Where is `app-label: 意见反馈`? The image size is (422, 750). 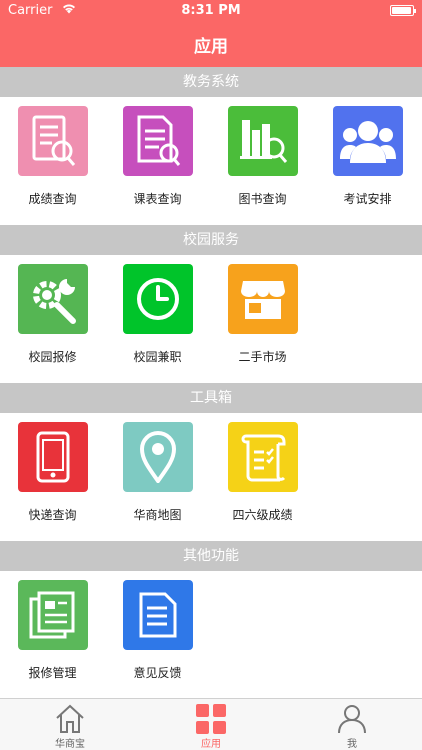
app-label: 意见反馈 is located at coordinates (157, 673).